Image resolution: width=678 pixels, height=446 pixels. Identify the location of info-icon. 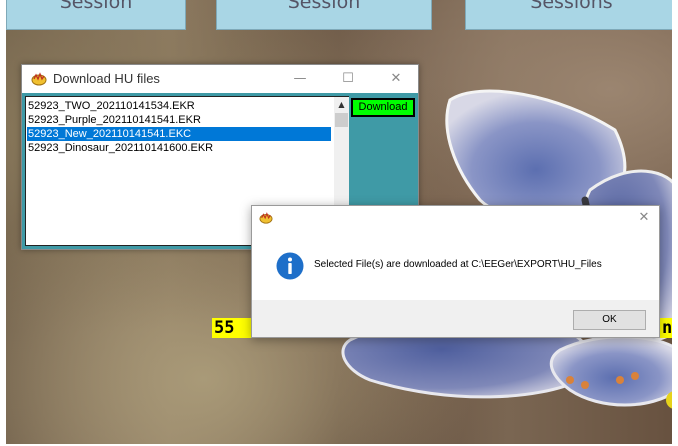
(290, 266).